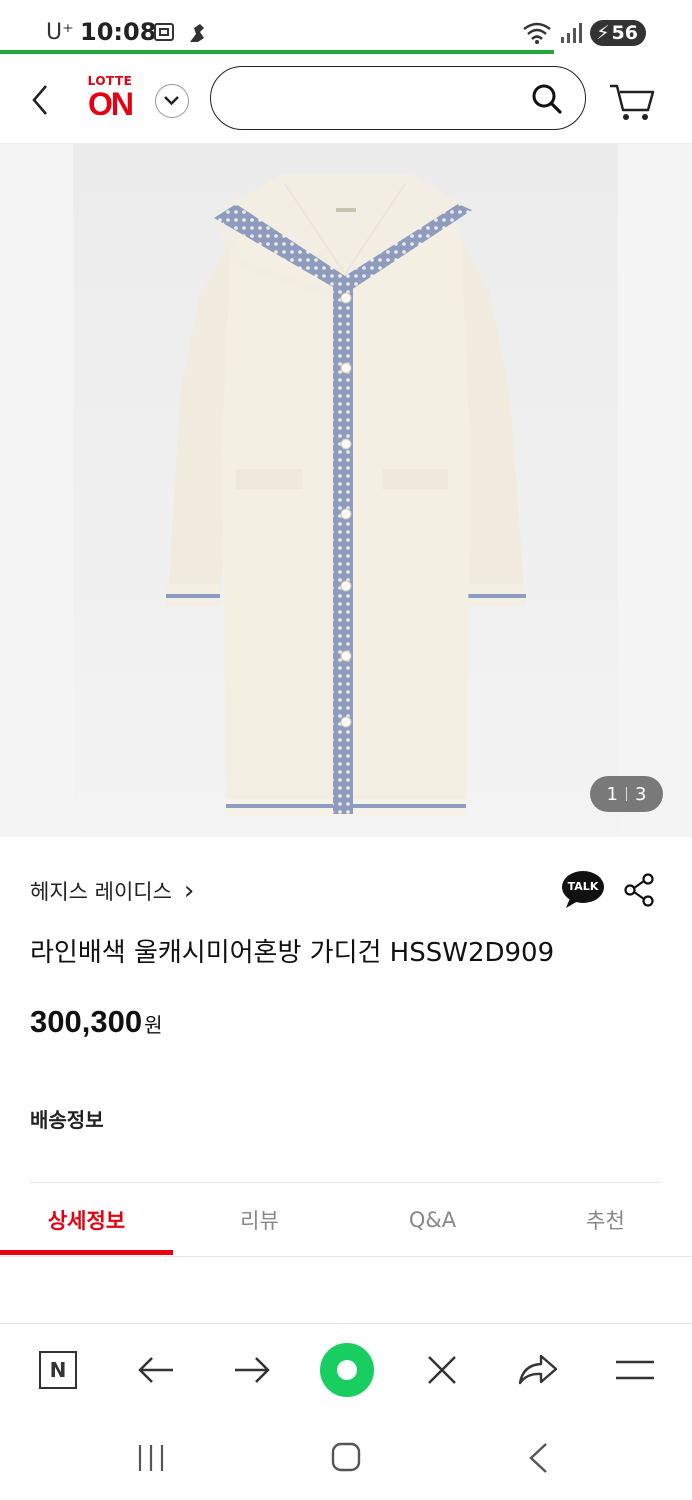 This screenshot has width=692, height=1500. I want to click on cart-icon, so click(632, 101).